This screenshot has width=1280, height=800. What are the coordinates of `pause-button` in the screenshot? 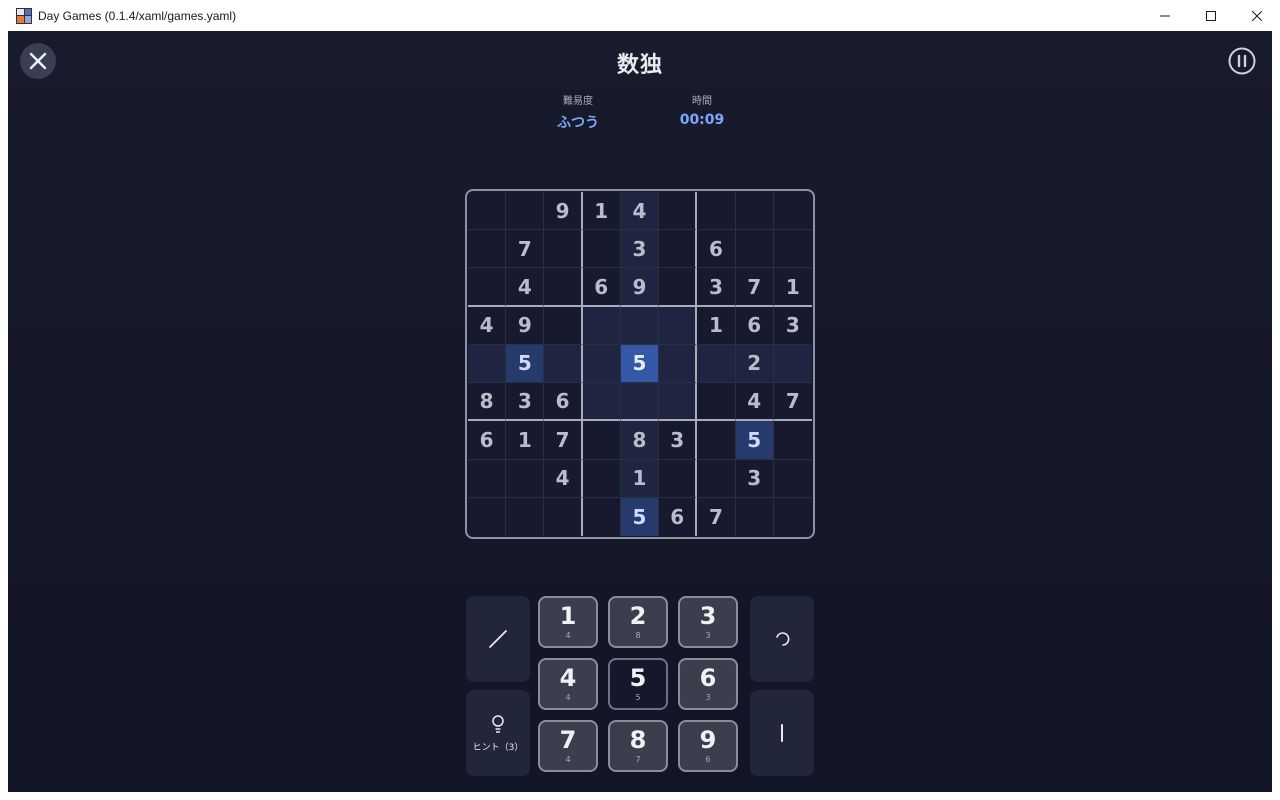 It's located at (1242, 61).